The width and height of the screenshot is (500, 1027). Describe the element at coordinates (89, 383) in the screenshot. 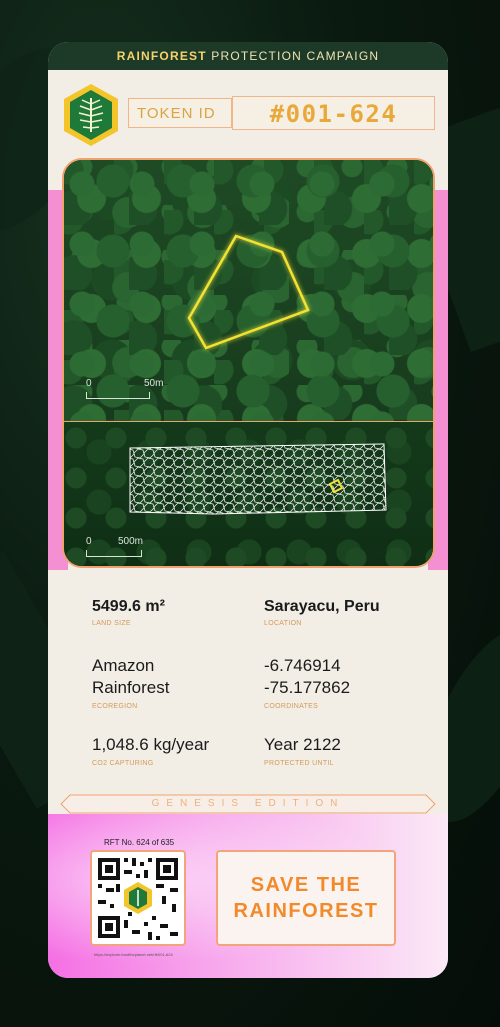

I see `top-scale-start: 0` at that location.